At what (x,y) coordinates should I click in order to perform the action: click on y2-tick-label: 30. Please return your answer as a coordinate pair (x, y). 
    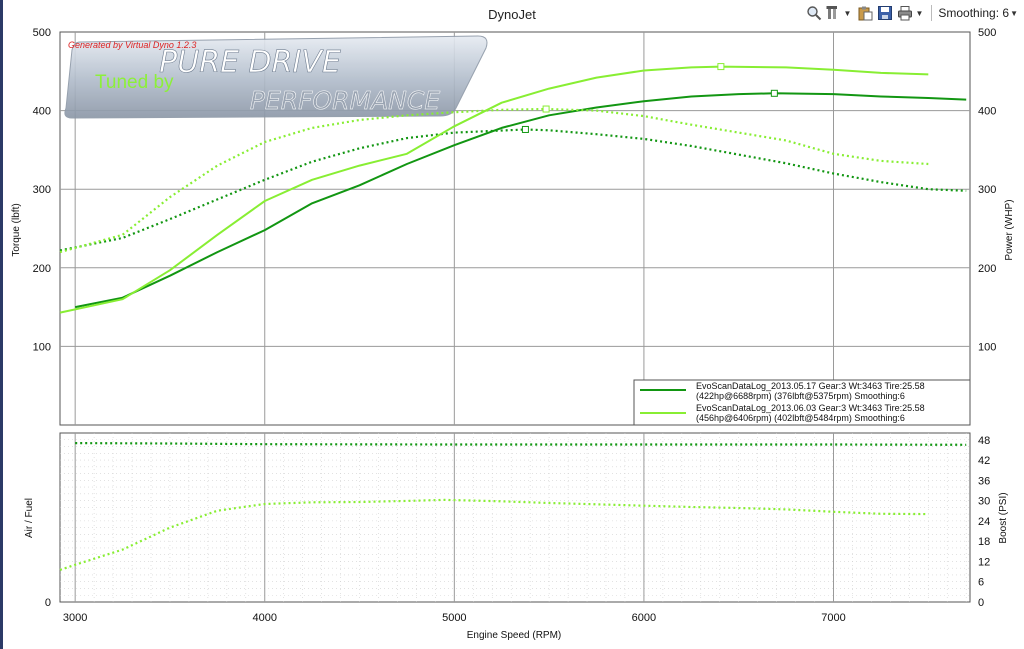
    Looking at the image, I should click on (984, 502).